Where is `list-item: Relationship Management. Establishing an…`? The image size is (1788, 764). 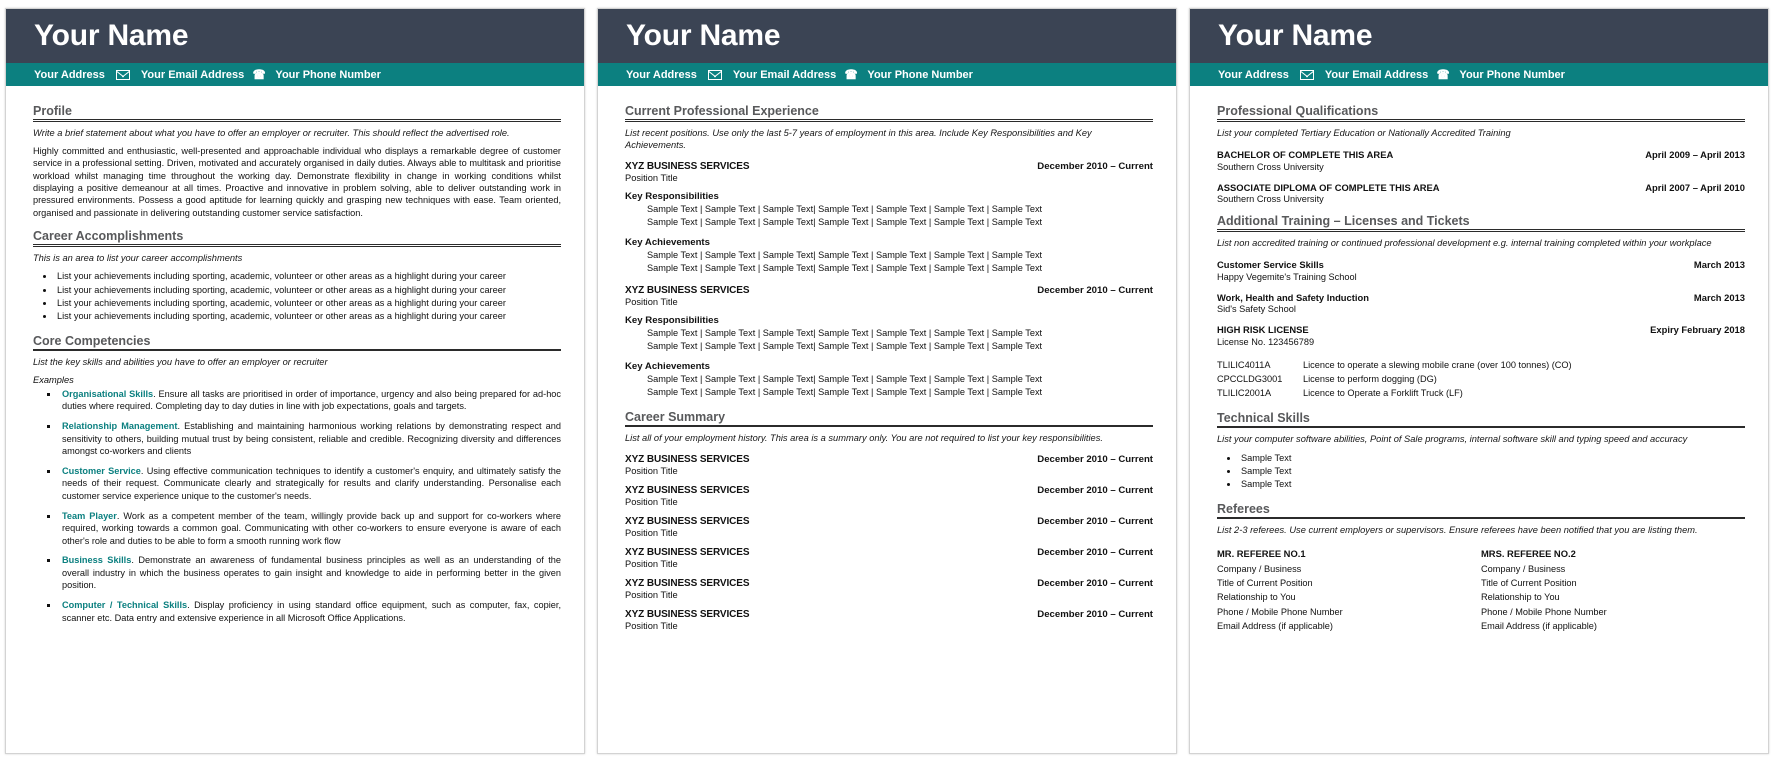
list-item: Relationship Management. Establishing an… is located at coordinates (310, 439).